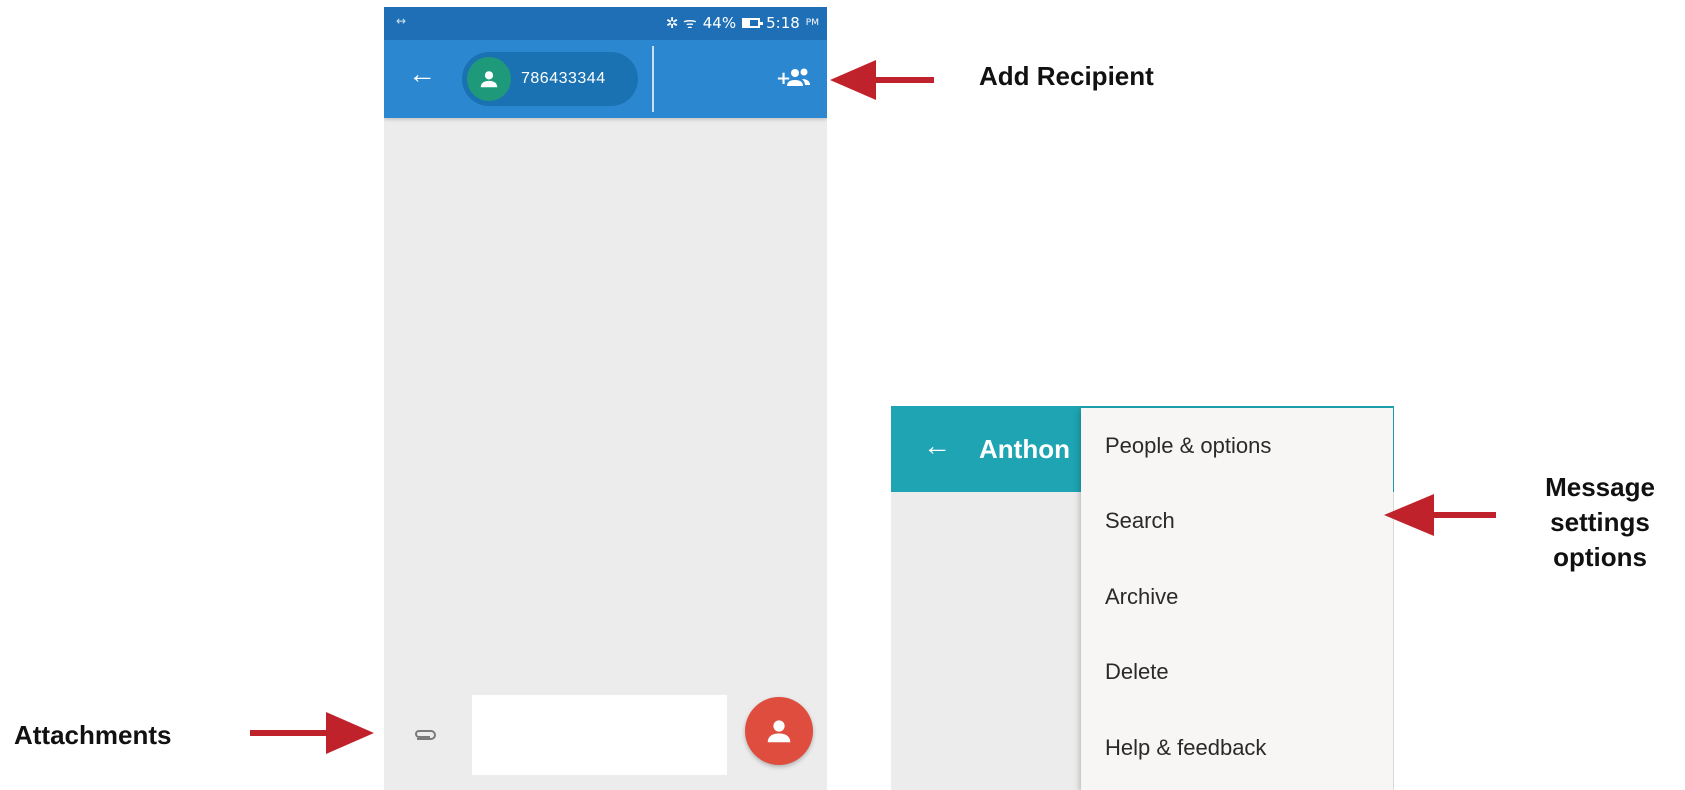  Describe the element at coordinates (401, 21) in the screenshot. I see `notification-dots-icon: ↔` at that location.